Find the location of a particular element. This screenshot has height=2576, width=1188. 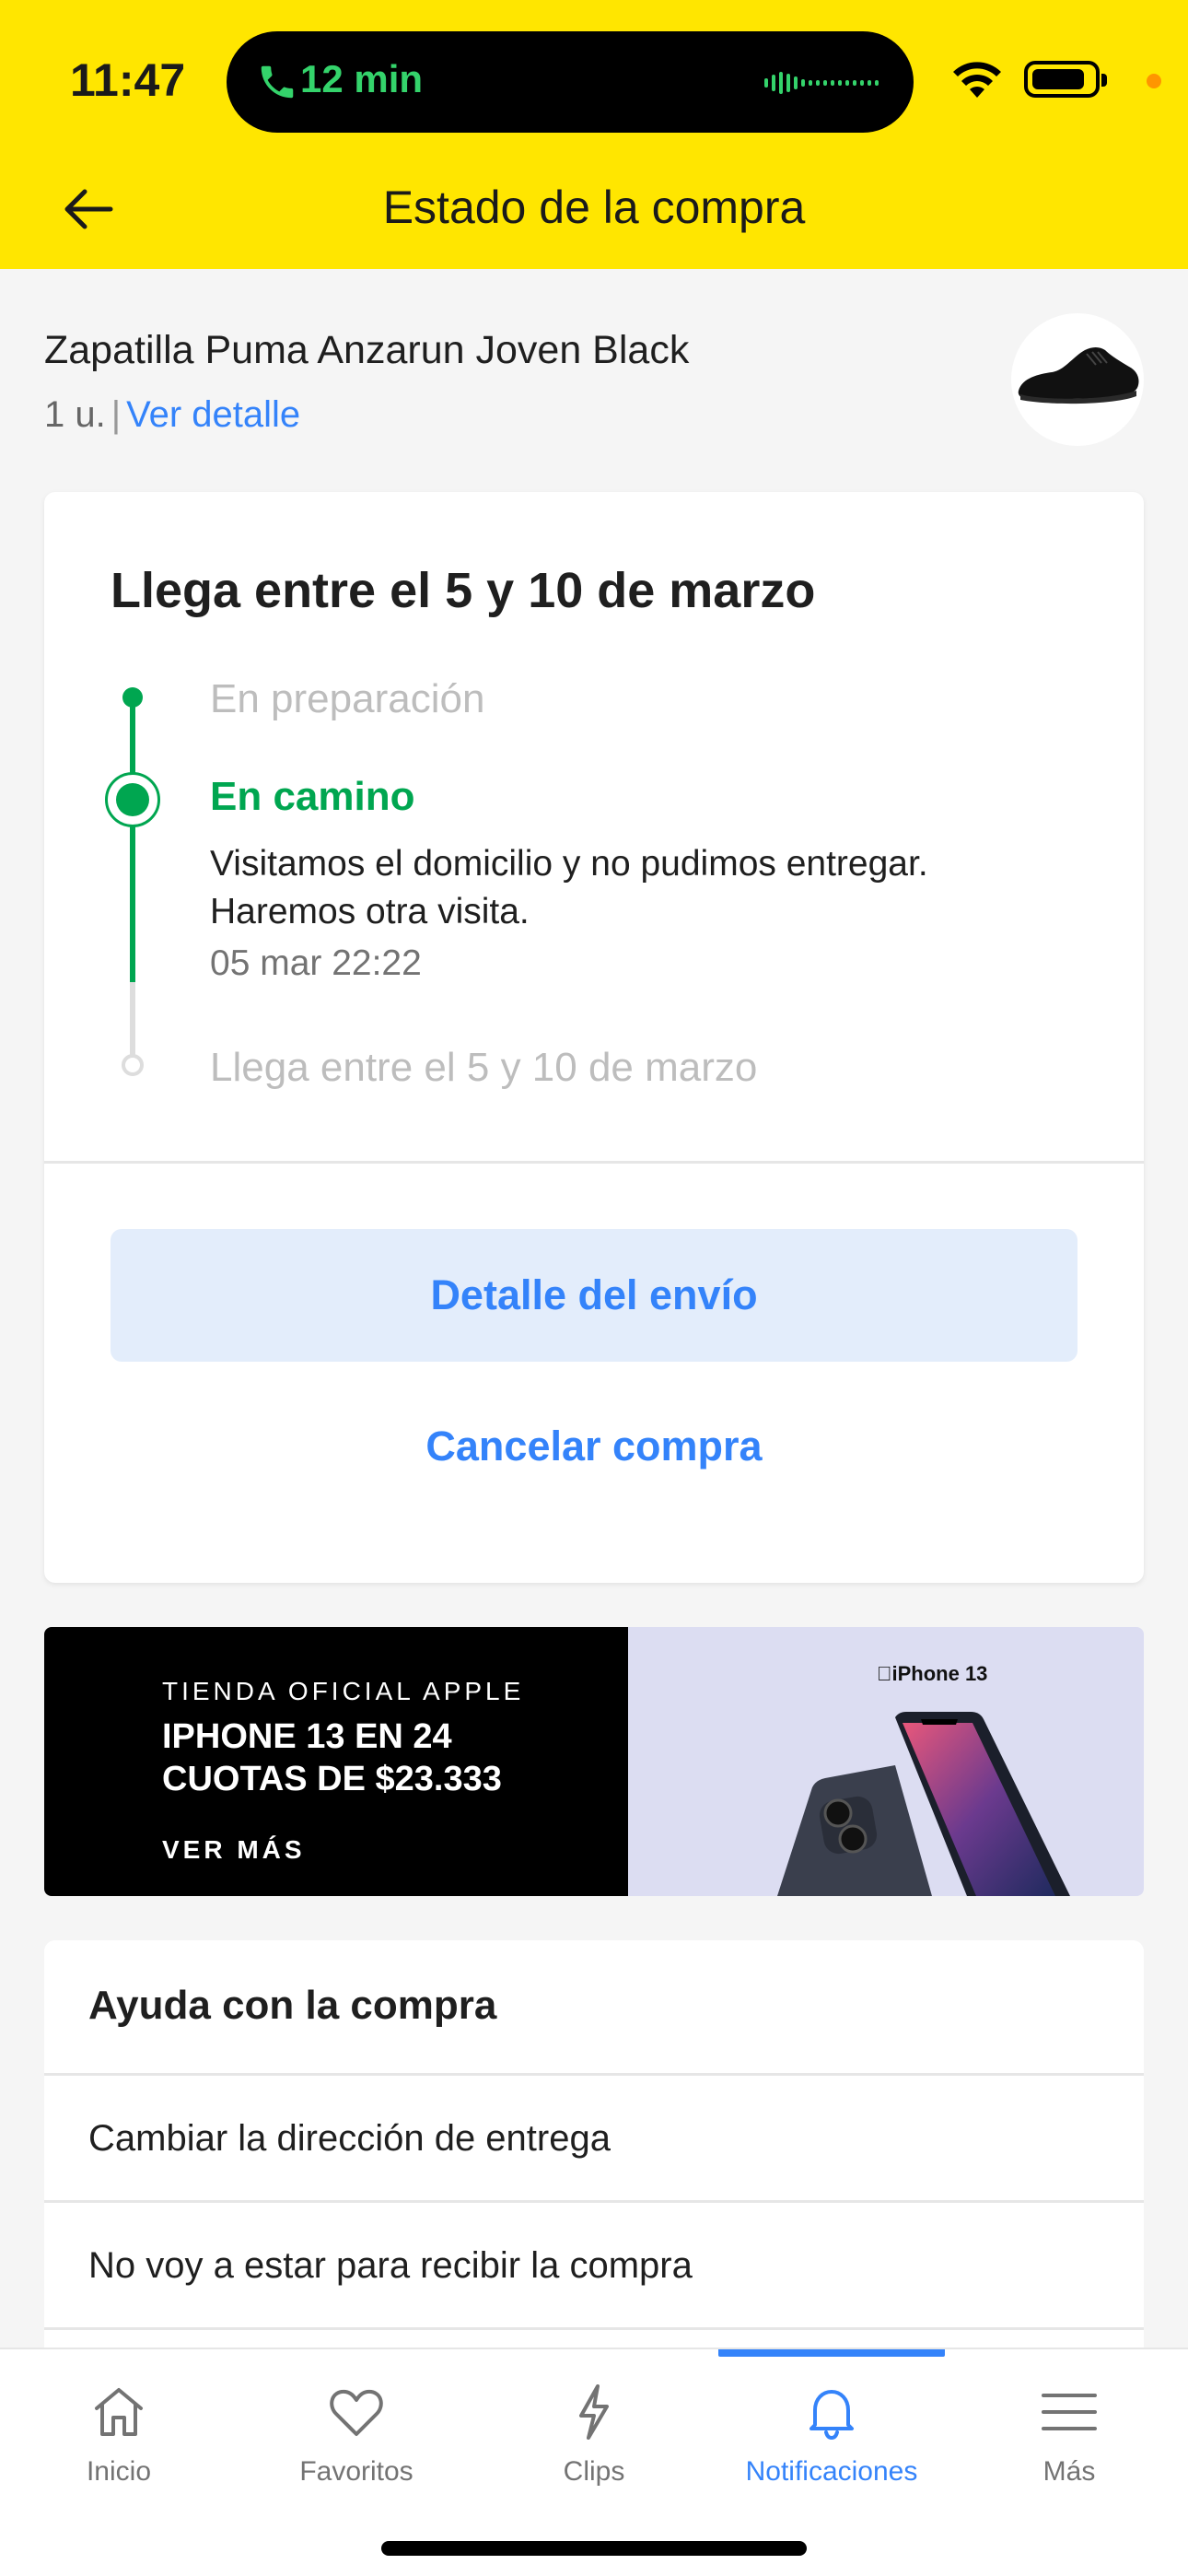

product-name: Zapatilla Puma Anzarun Joven Black is located at coordinates (367, 350).